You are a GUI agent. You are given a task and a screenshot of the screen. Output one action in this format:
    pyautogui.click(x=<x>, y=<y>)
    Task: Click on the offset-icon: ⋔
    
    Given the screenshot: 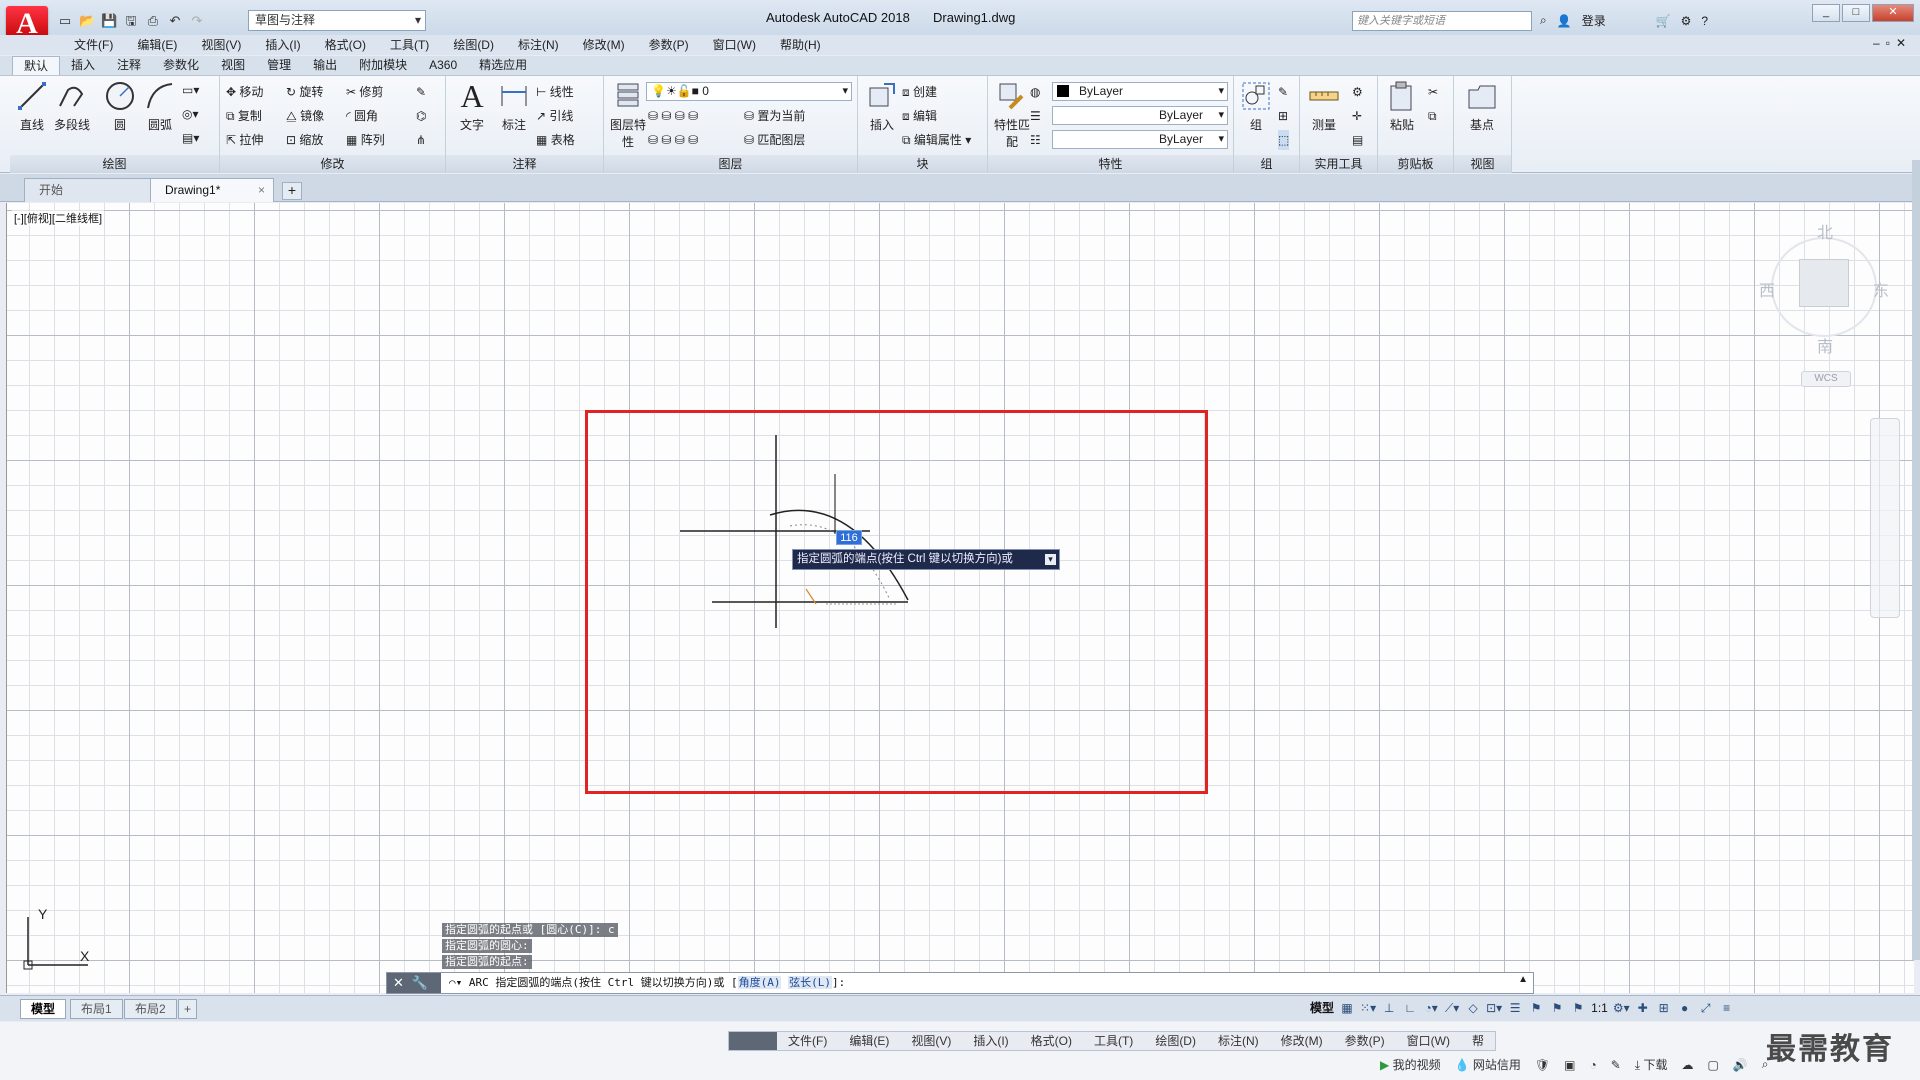 What is the action you would take?
    pyautogui.click(x=421, y=140)
    